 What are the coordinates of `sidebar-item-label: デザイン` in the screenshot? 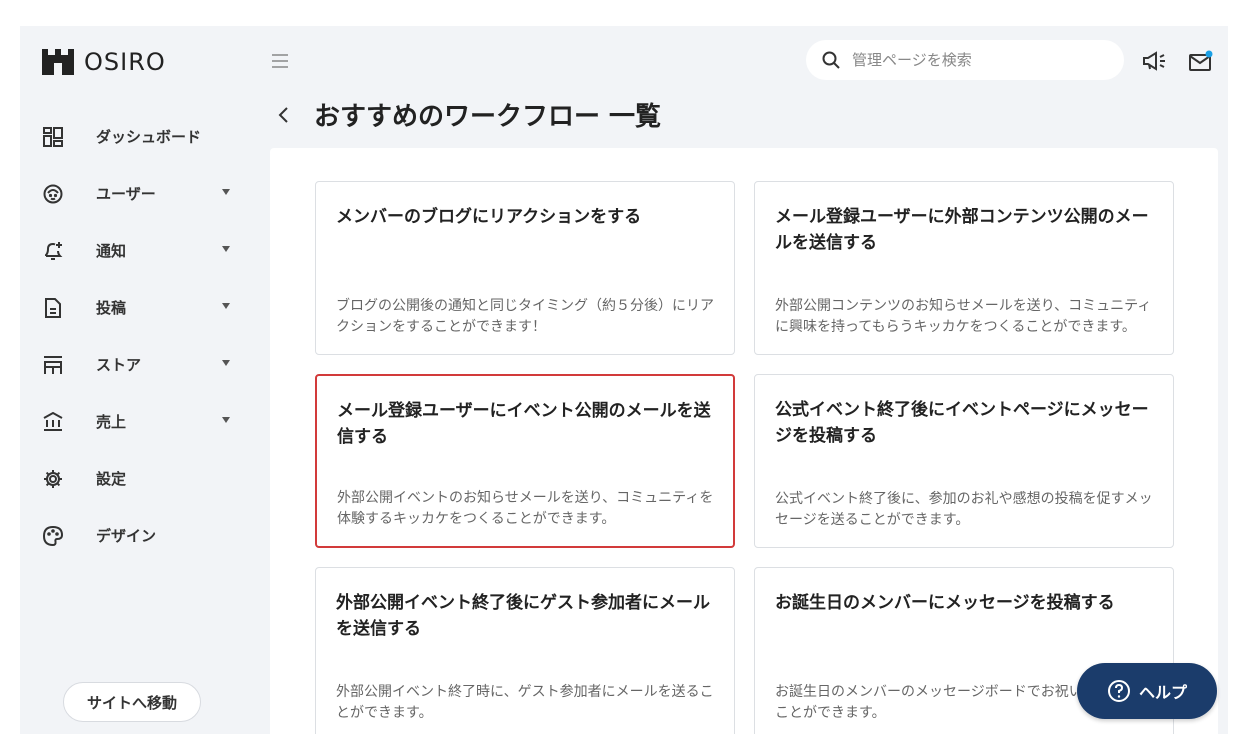 It's located at (126, 536).